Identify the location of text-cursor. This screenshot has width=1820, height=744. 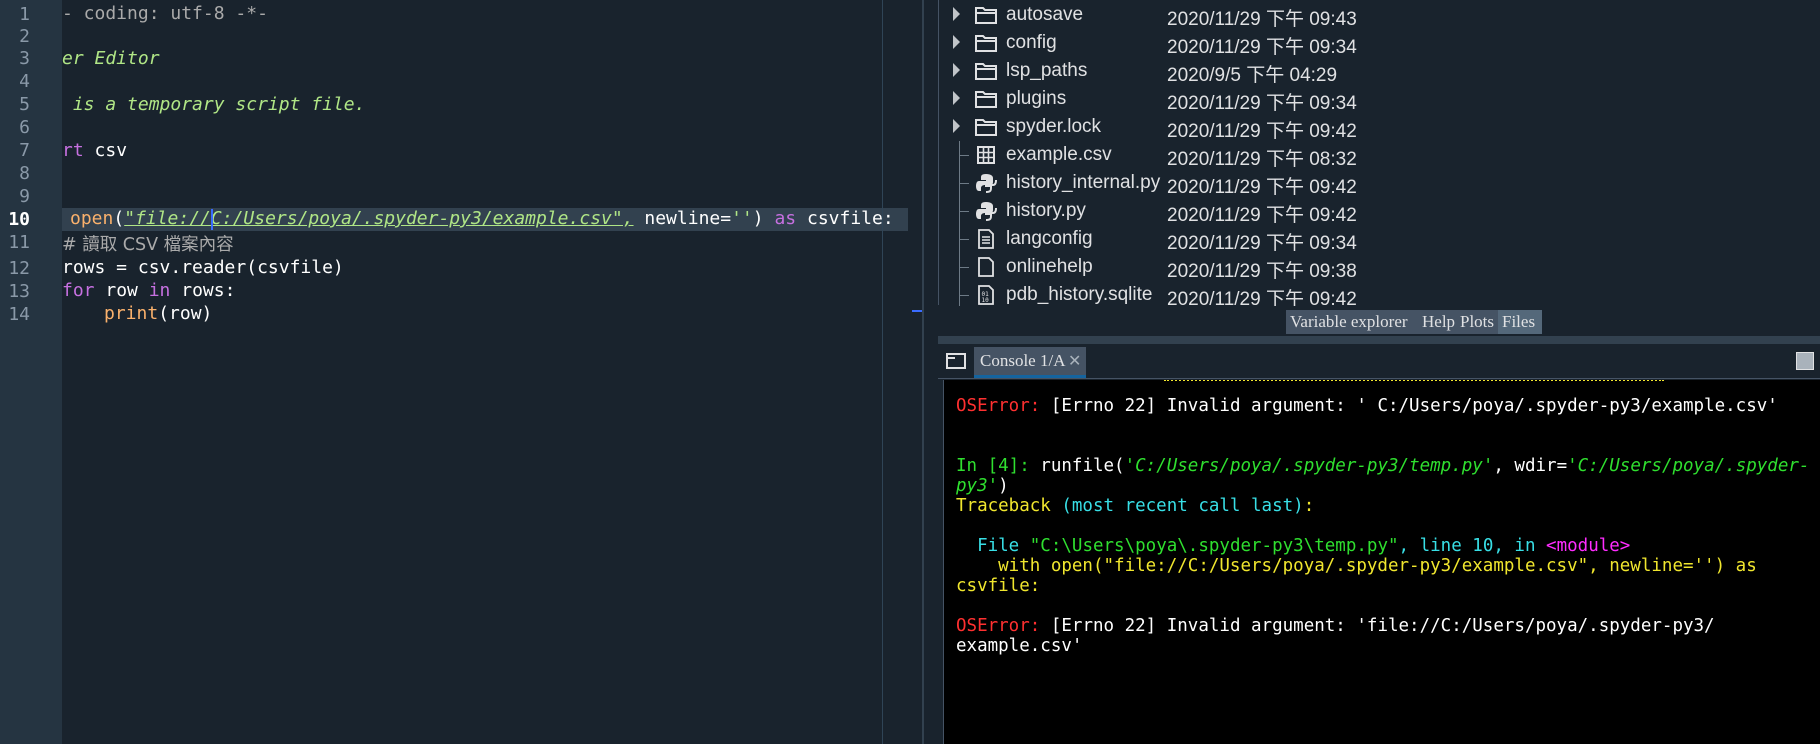
(212, 219).